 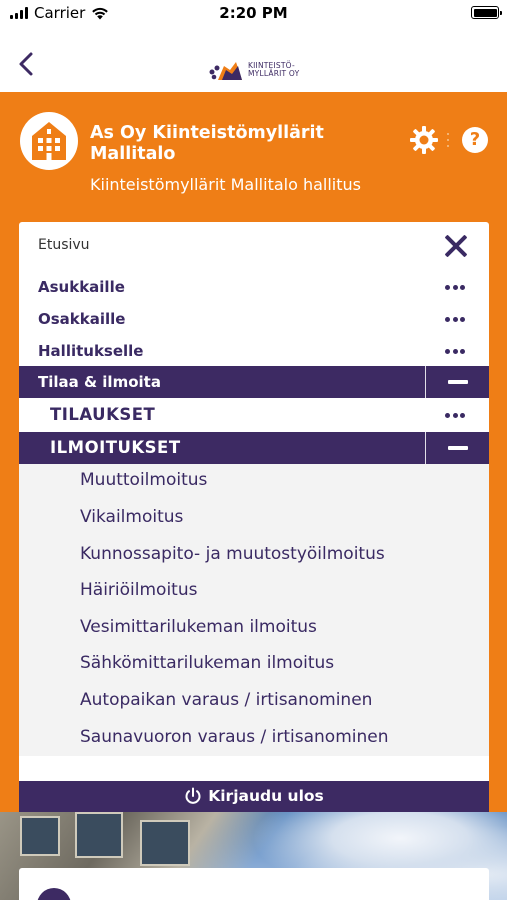 I want to click on status-bar: Carrier 2:20 PM, so click(x=253, y=14).